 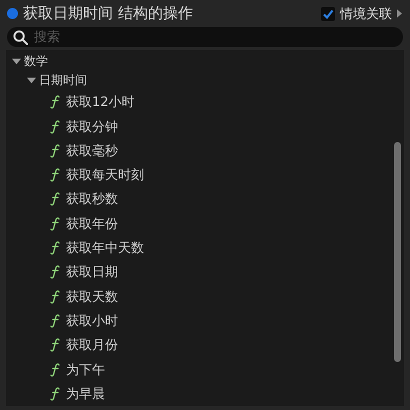 What do you see at coordinates (36, 61) in the screenshot?
I see `category-label: 数学` at bounding box center [36, 61].